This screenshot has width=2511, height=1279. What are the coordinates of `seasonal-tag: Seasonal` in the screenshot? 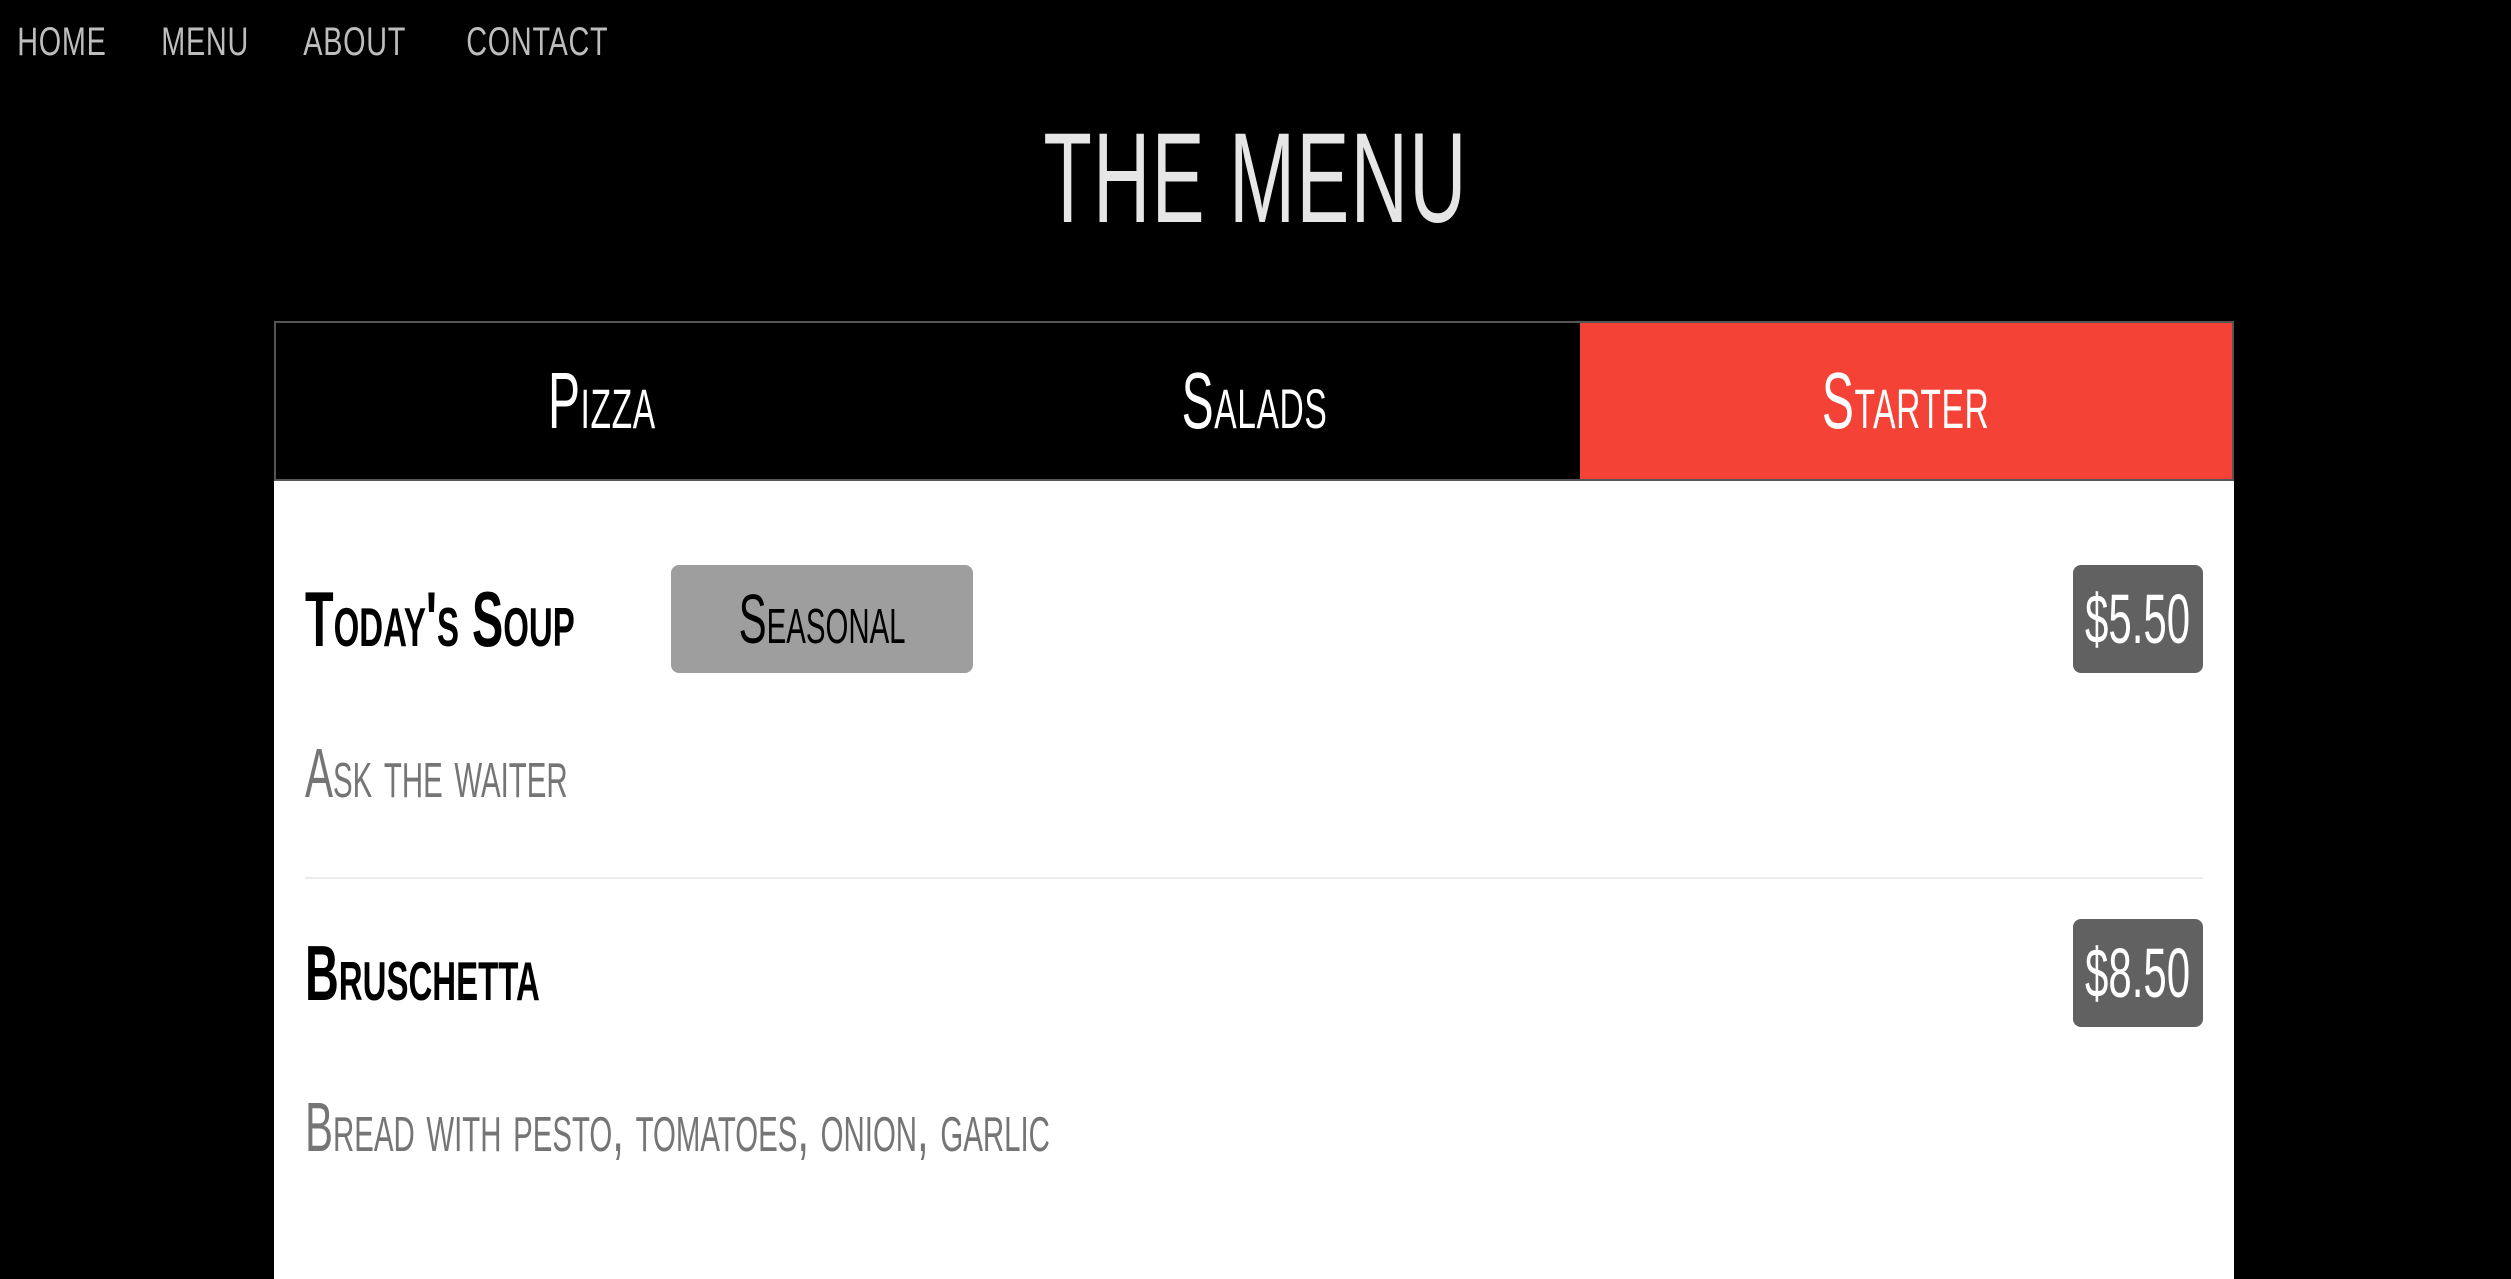 It's located at (821, 619).